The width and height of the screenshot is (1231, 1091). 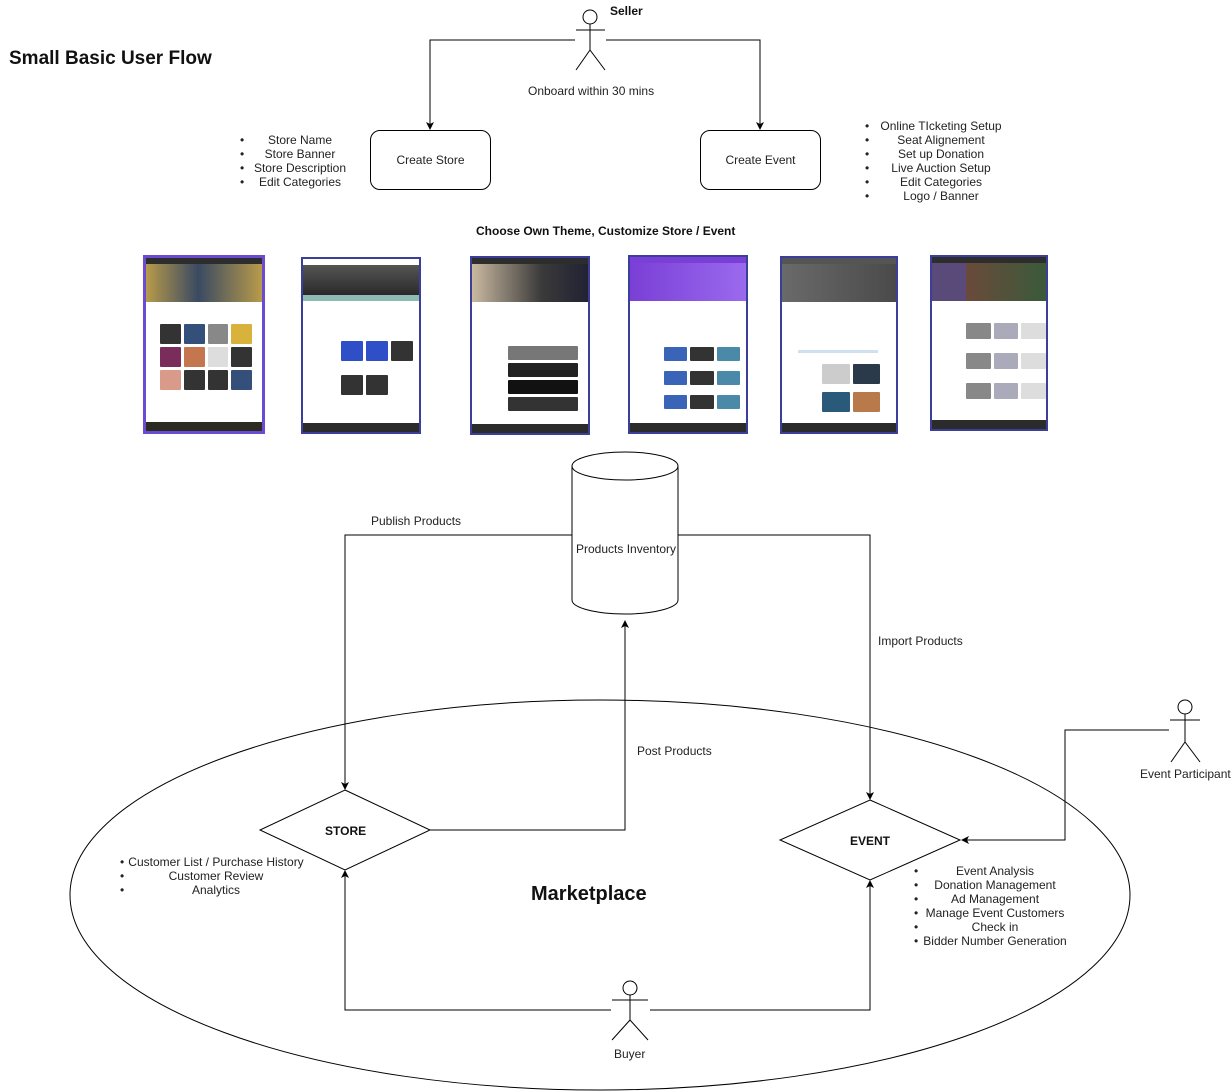 I want to click on feature-item: Set up Donation, so click(x=941, y=154).